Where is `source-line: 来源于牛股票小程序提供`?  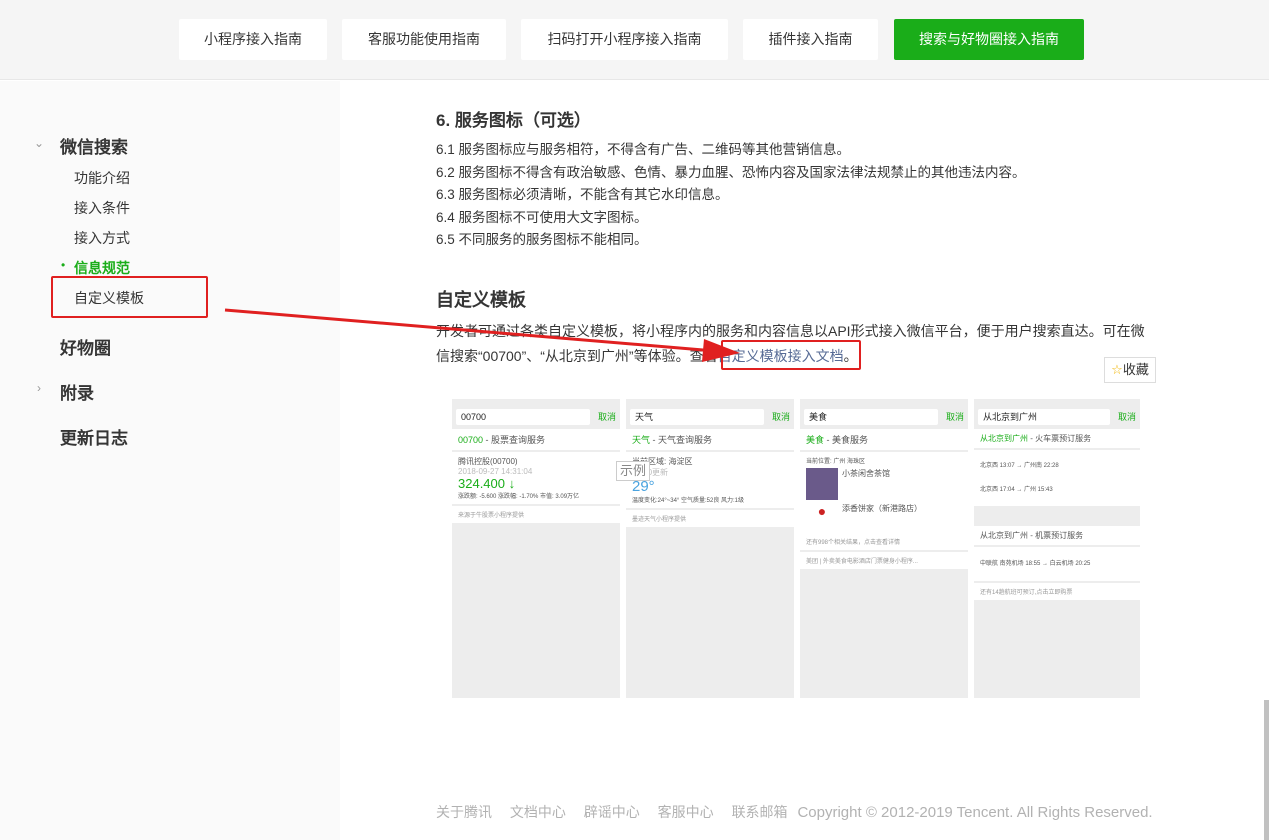
source-line: 来源于牛股票小程序提供 is located at coordinates (536, 514).